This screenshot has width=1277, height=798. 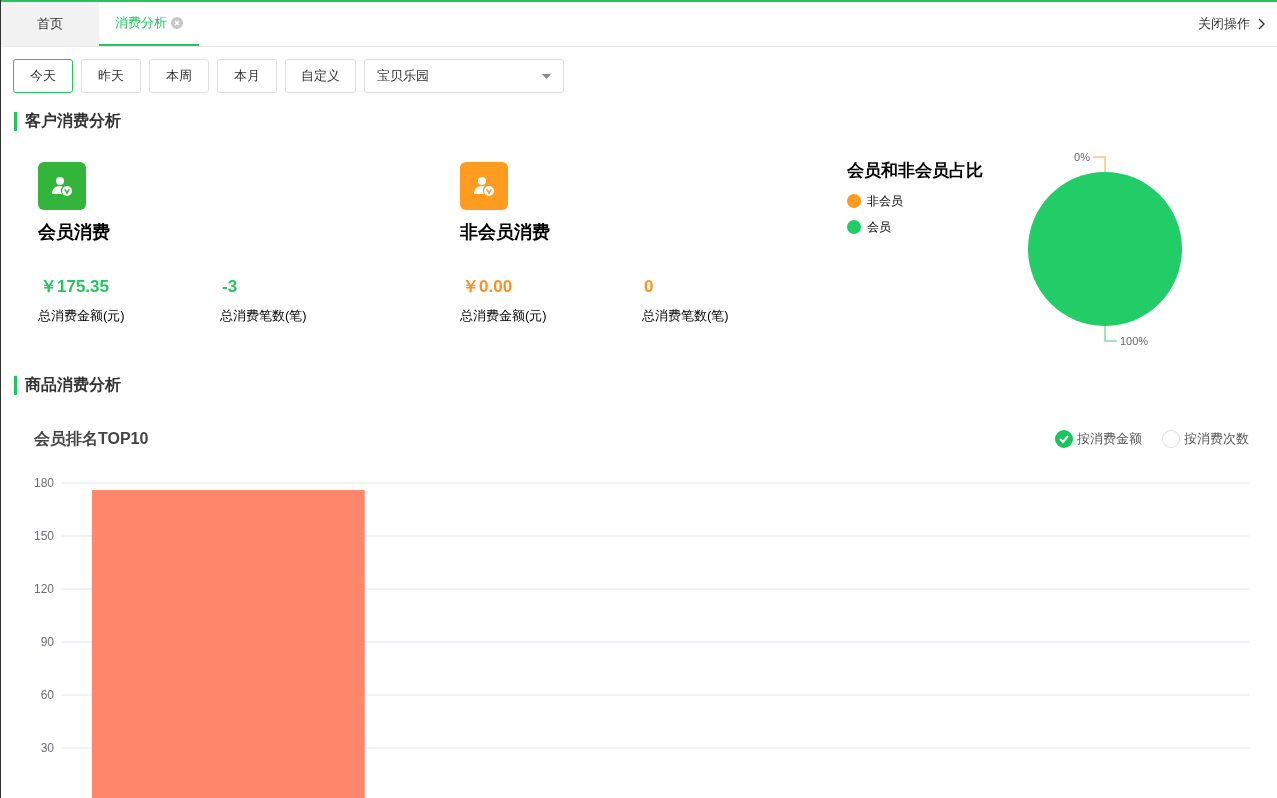 I want to click on y-axis-label: 90, so click(x=47, y=642).